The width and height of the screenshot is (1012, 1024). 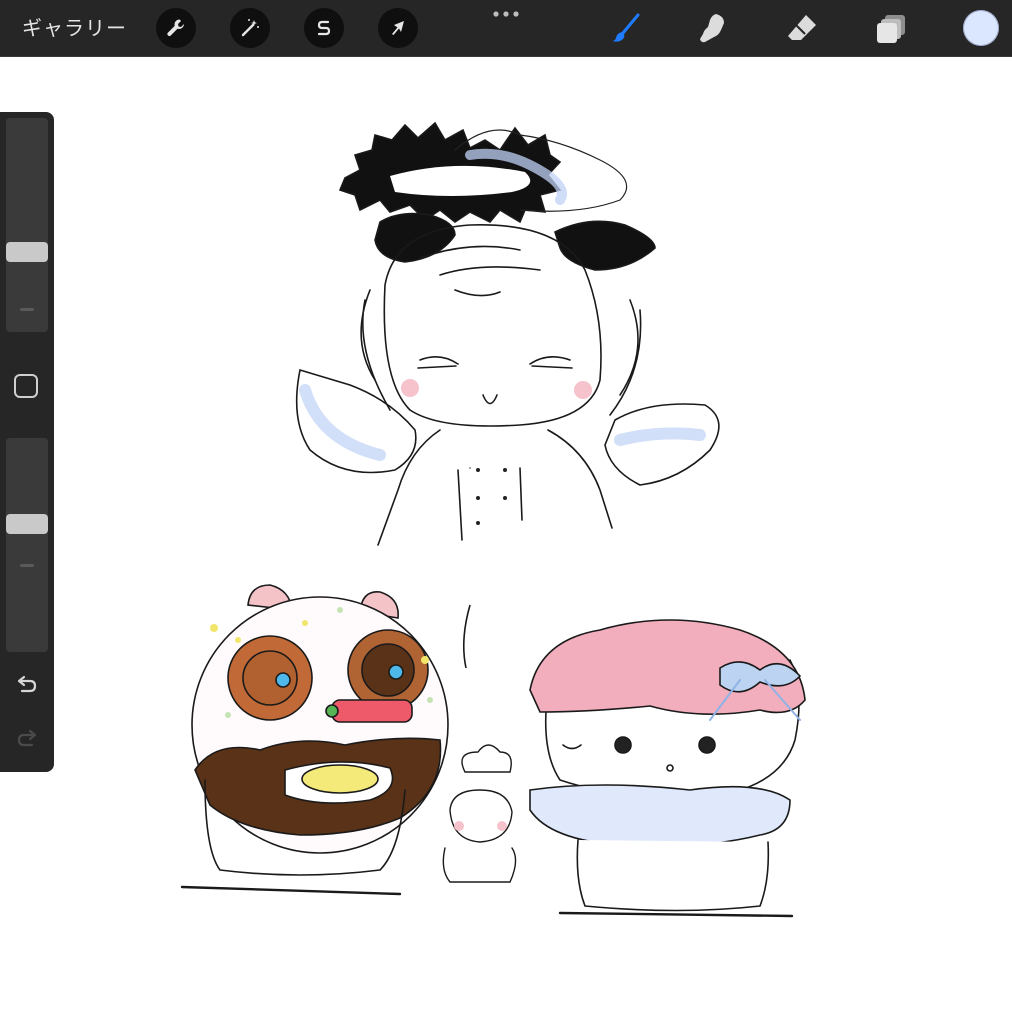 I want to click on selection-s-icon, so click(x=324, y=28).